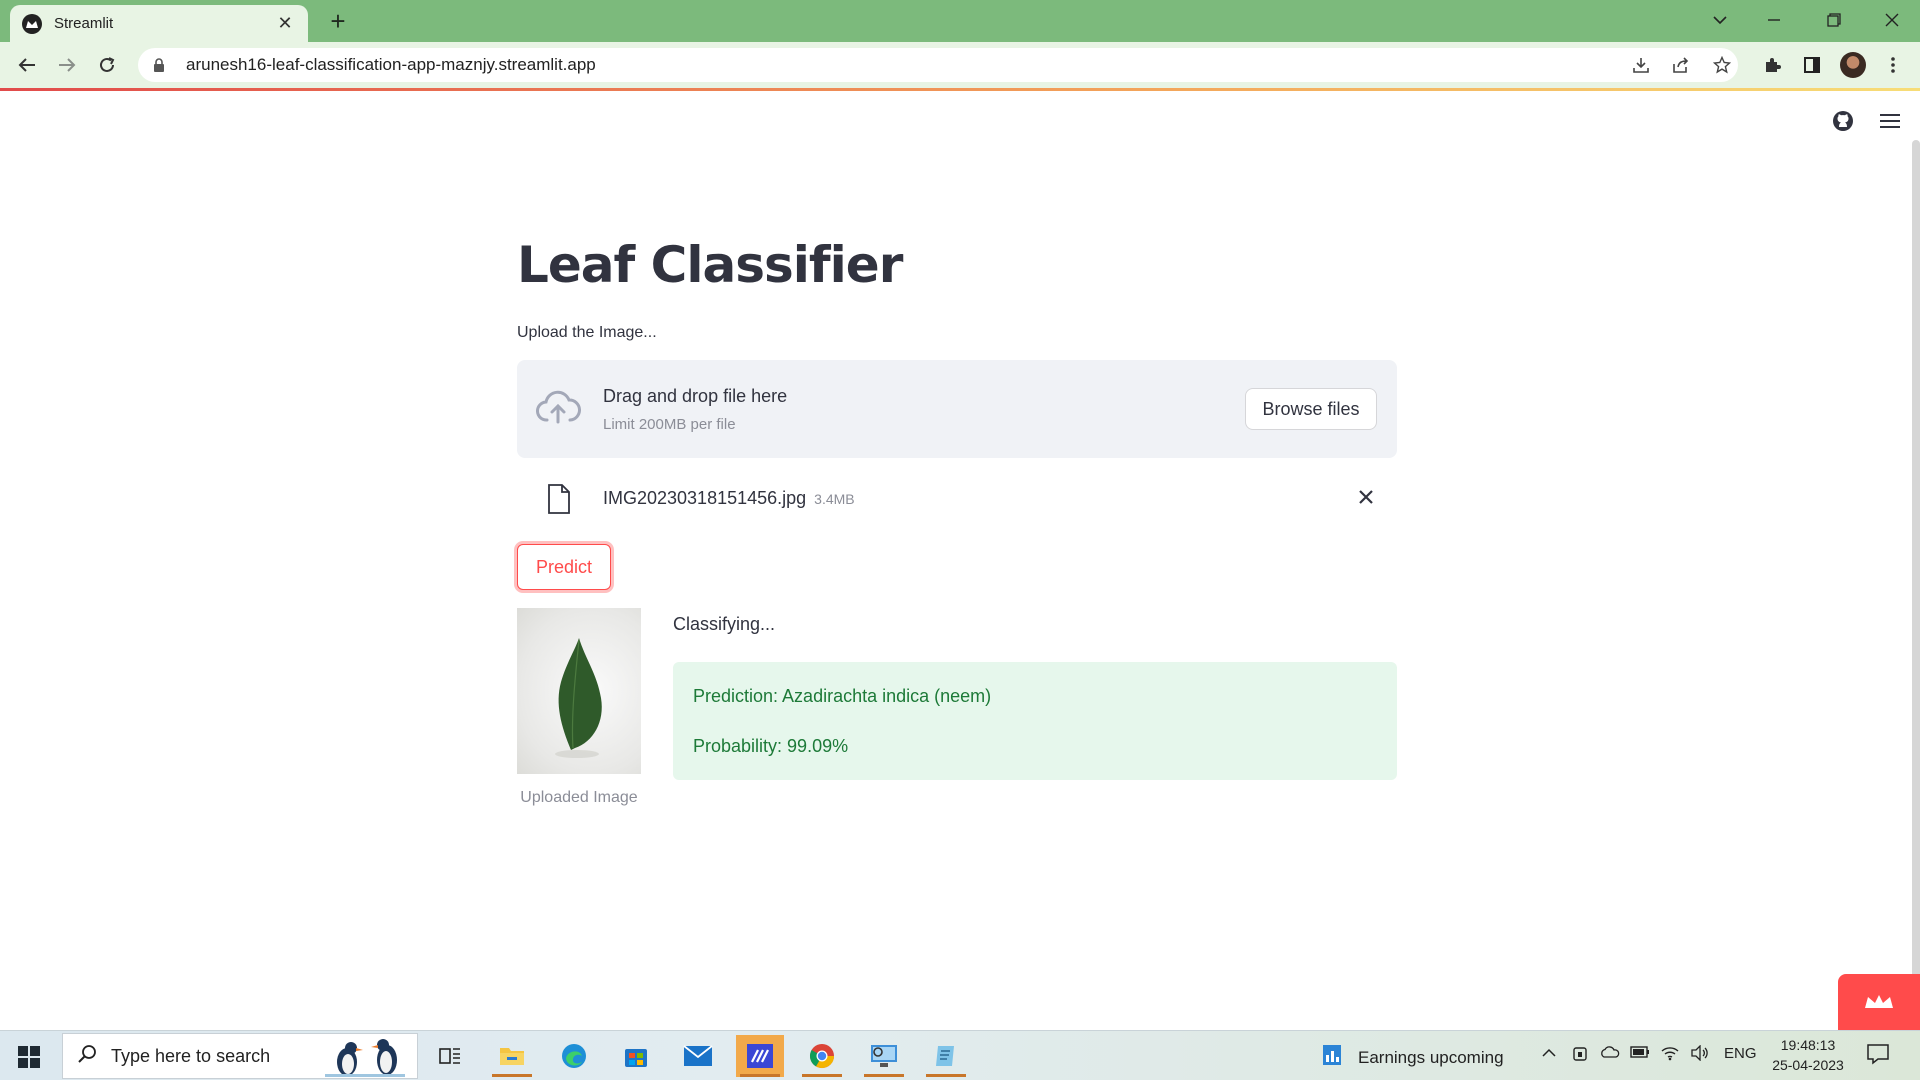  Describe the element at coordinates (957, 498) in the screenshot. I see `uploaded-file-row: IMG20230318151456.jpg 3.4MB` at that location.